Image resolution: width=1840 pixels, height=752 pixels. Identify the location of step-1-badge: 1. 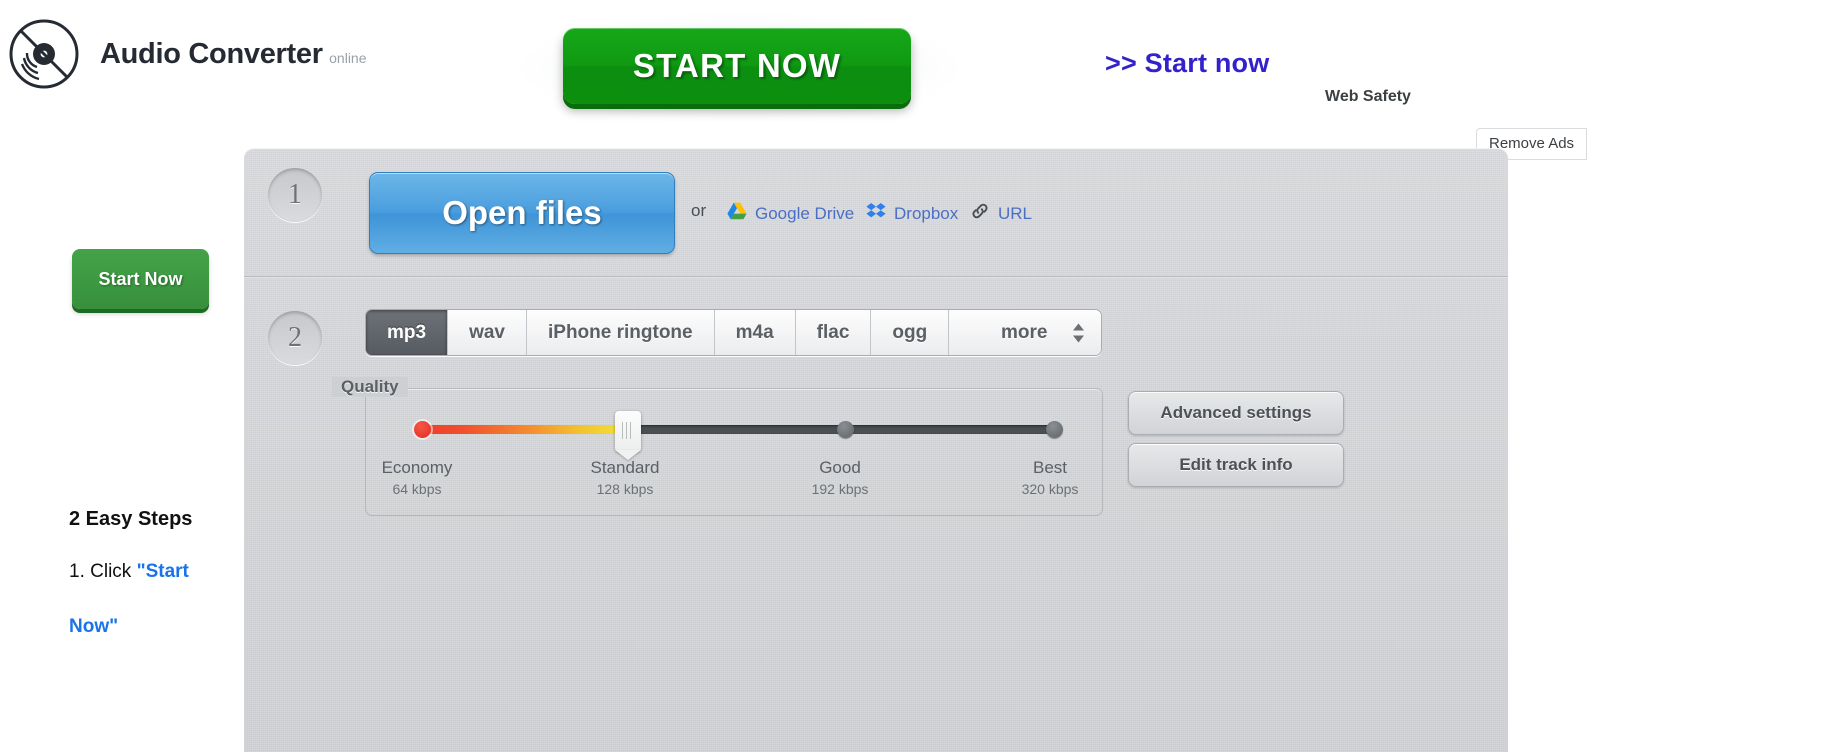
(295, 195).